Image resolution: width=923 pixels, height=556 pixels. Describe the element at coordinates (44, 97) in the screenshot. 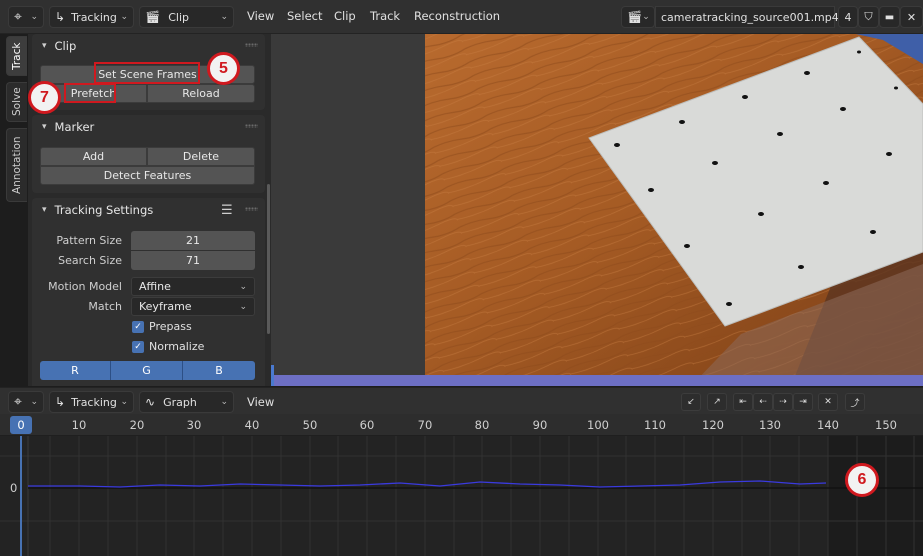

I see `annotation-7: 7` at that location.